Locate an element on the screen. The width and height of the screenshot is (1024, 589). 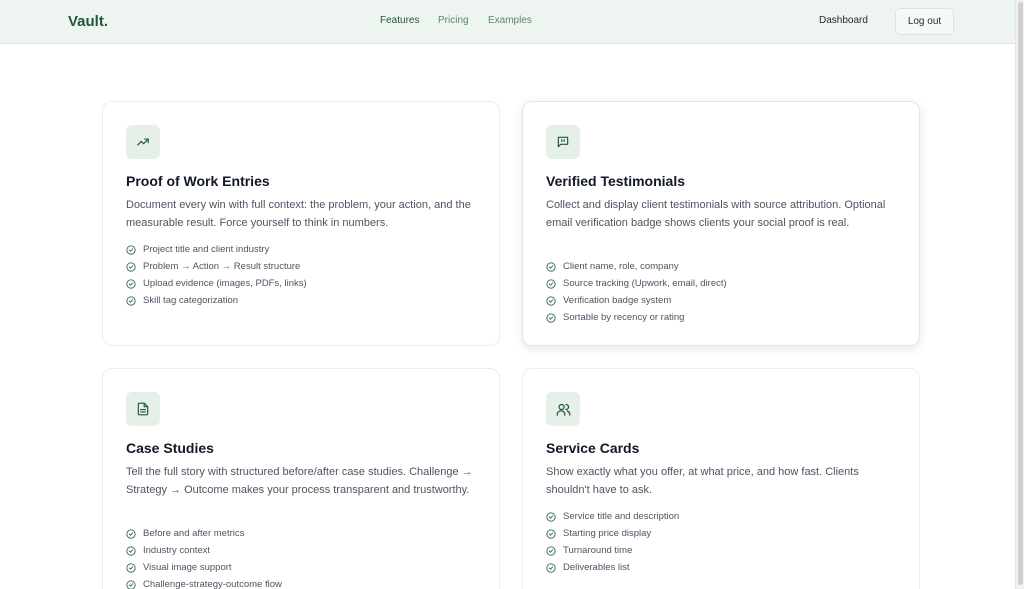
list-item: Service title and description is located at coordinates (612, 516).